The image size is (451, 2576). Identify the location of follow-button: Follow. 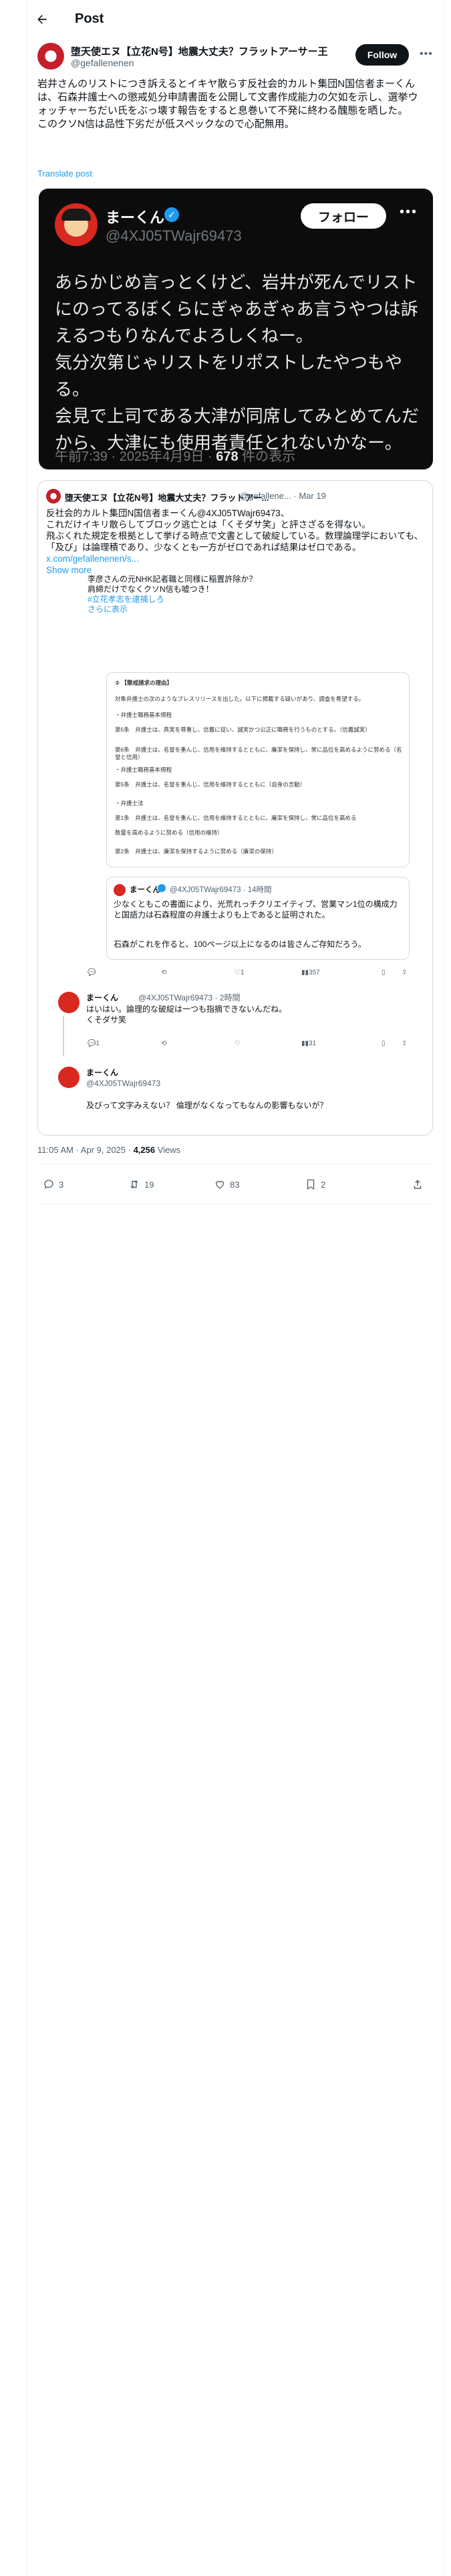
(382, 55).